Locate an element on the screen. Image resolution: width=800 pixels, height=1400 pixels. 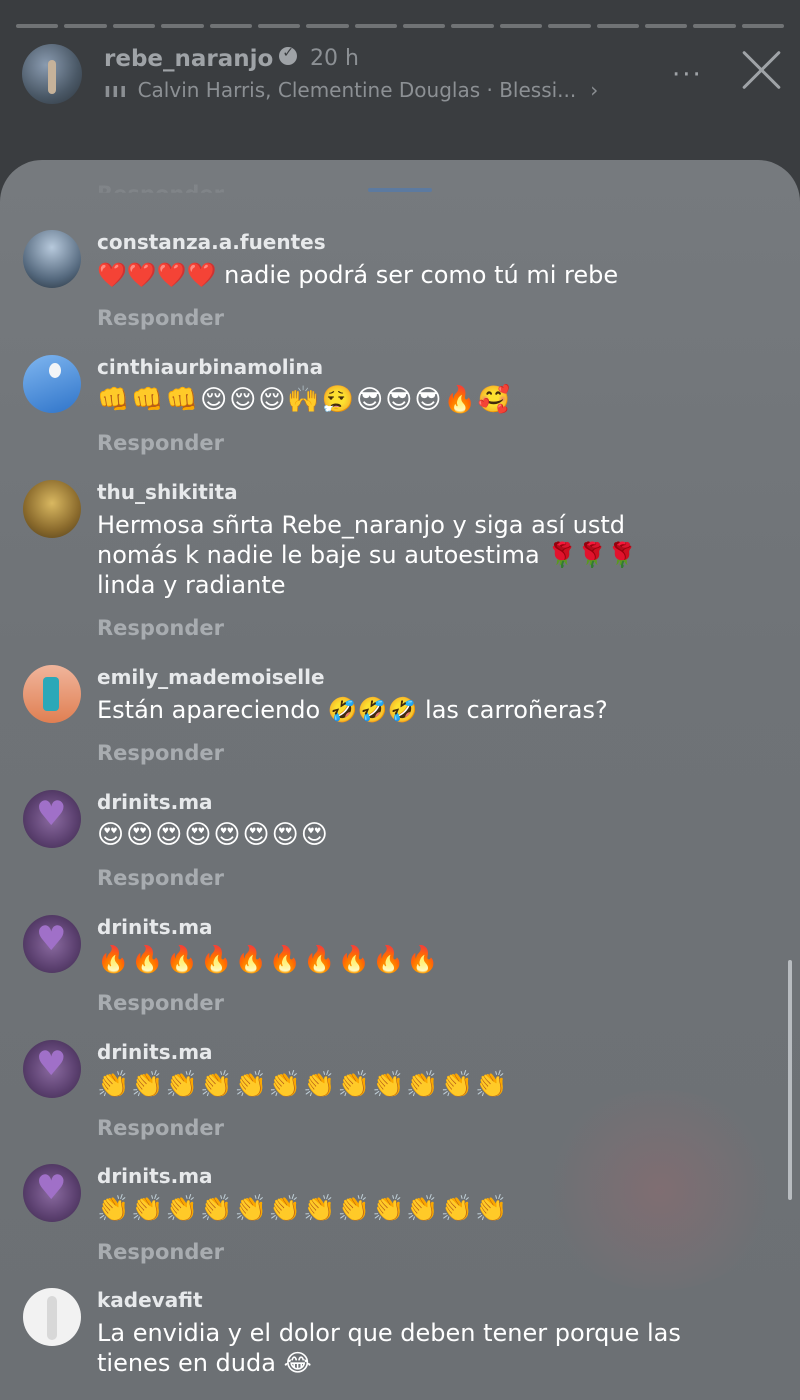
bars-icon: ııı is located at coordinates (116, 90).